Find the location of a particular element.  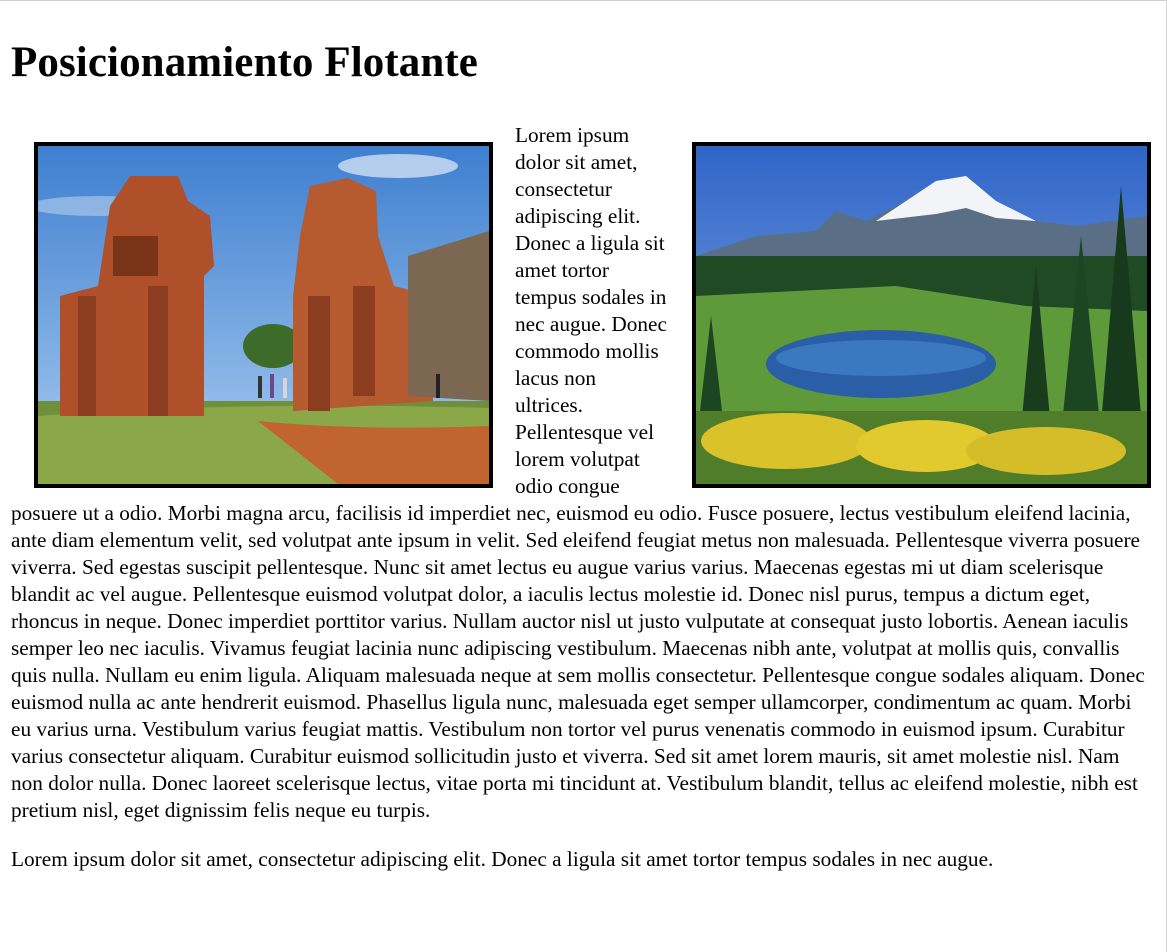

mountain-image is located at coordinates (921, 315).